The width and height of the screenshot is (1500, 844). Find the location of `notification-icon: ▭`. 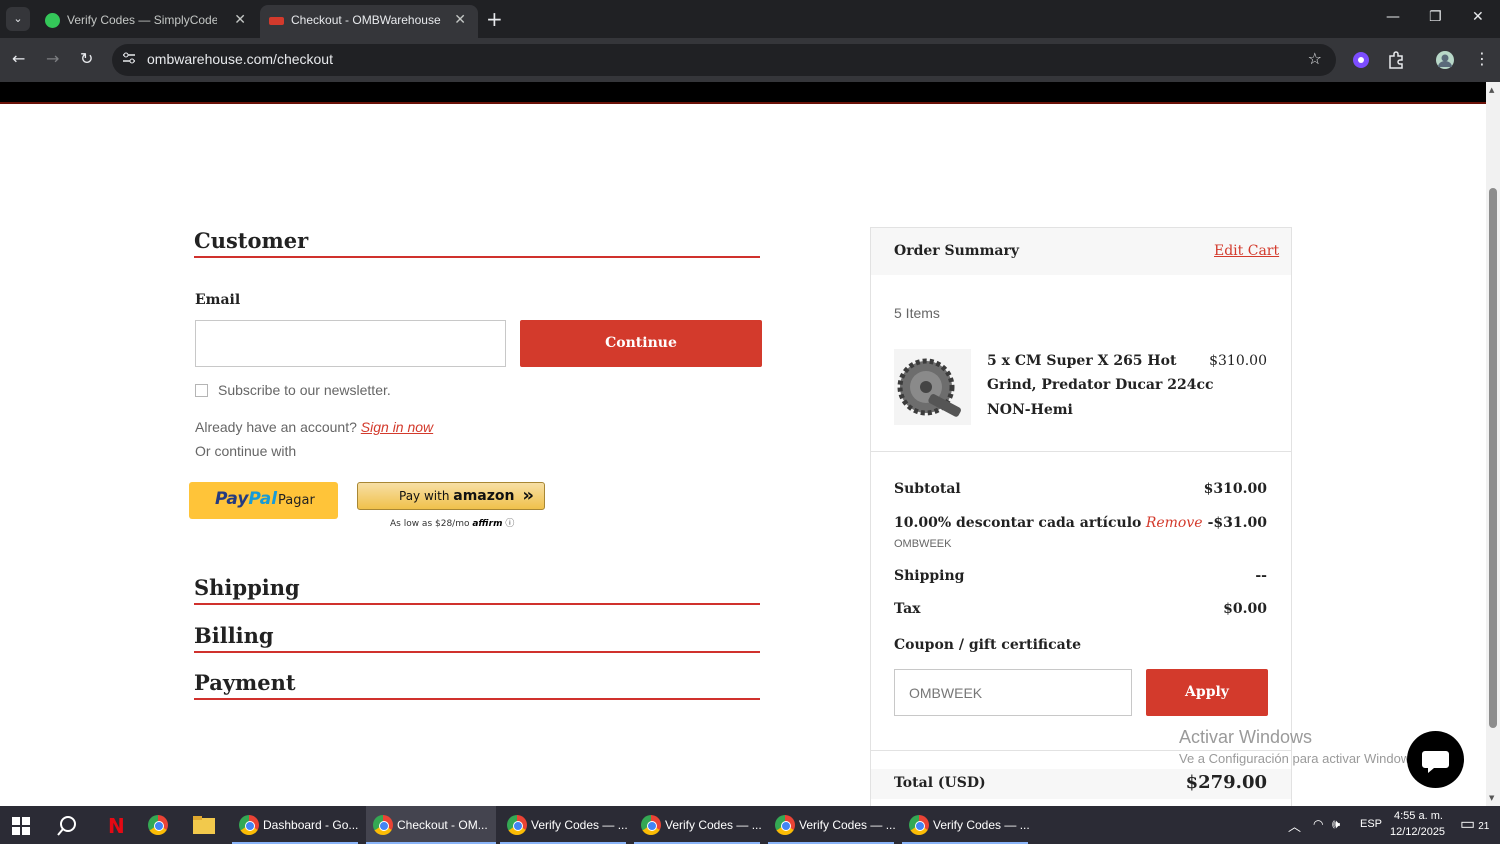

notification-icon: ▭ is located at coordinates (1468, 824).